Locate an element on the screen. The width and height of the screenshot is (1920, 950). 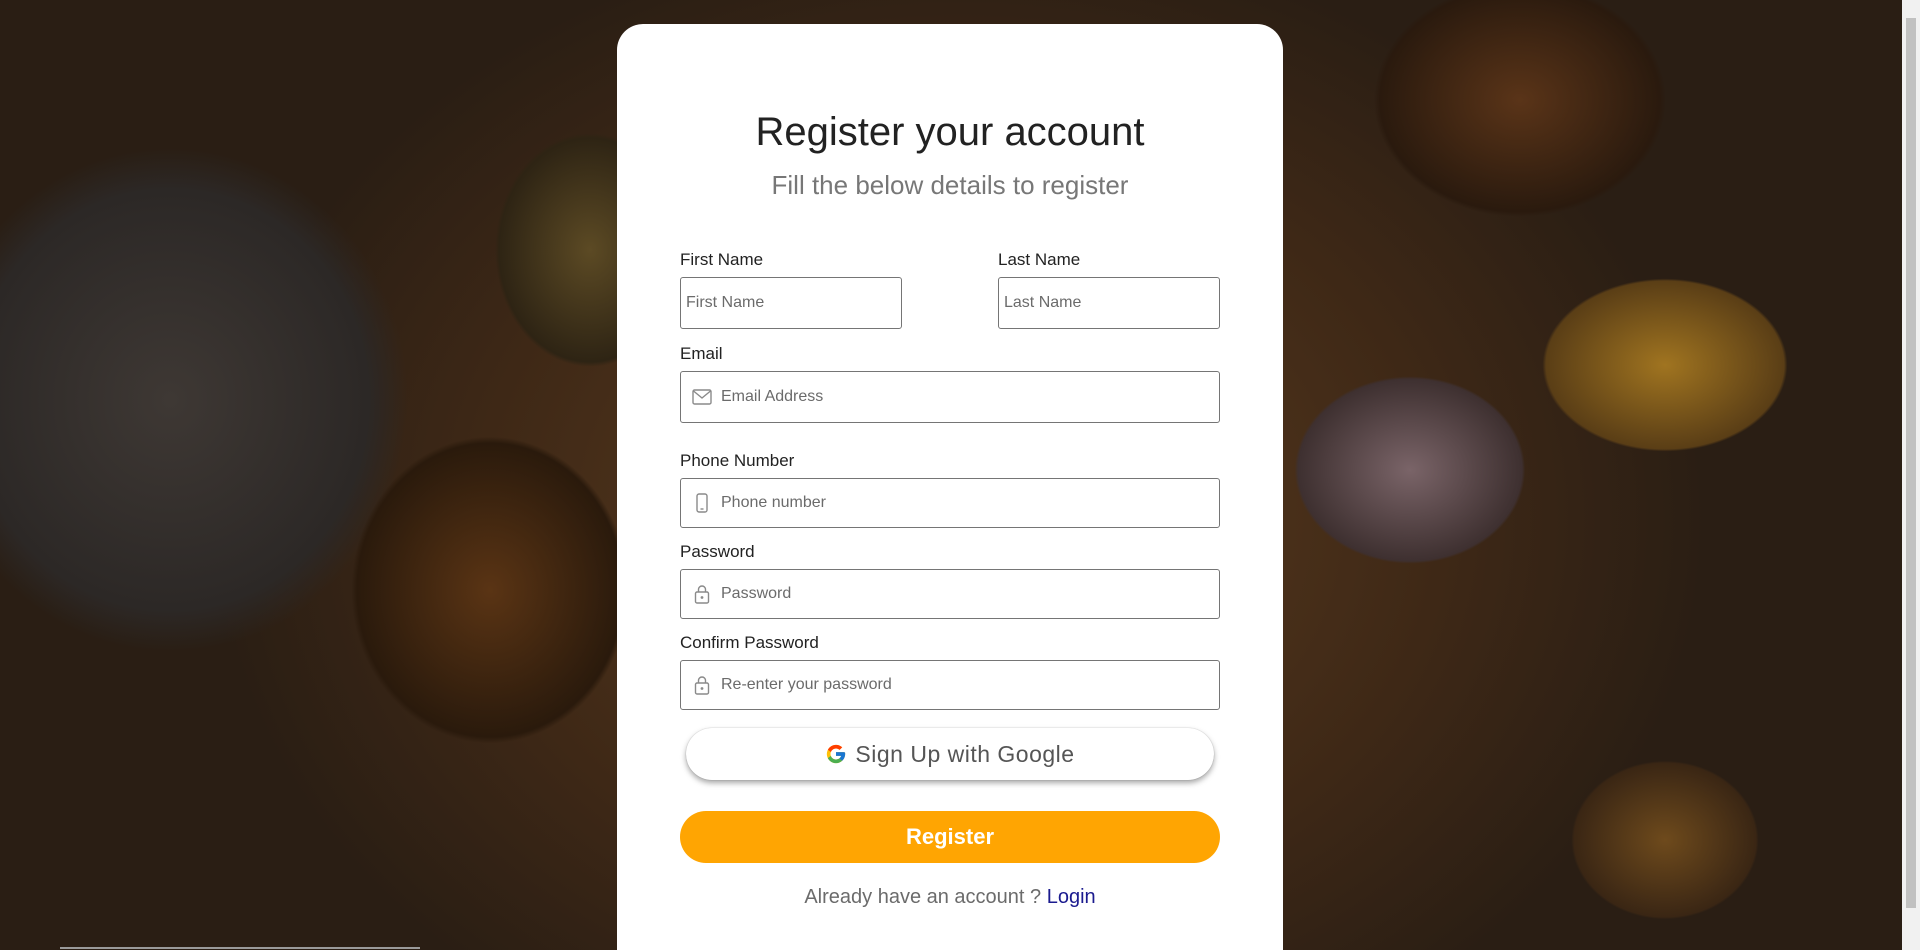
first-name-field: First Name is located at coordinates (791, 303).